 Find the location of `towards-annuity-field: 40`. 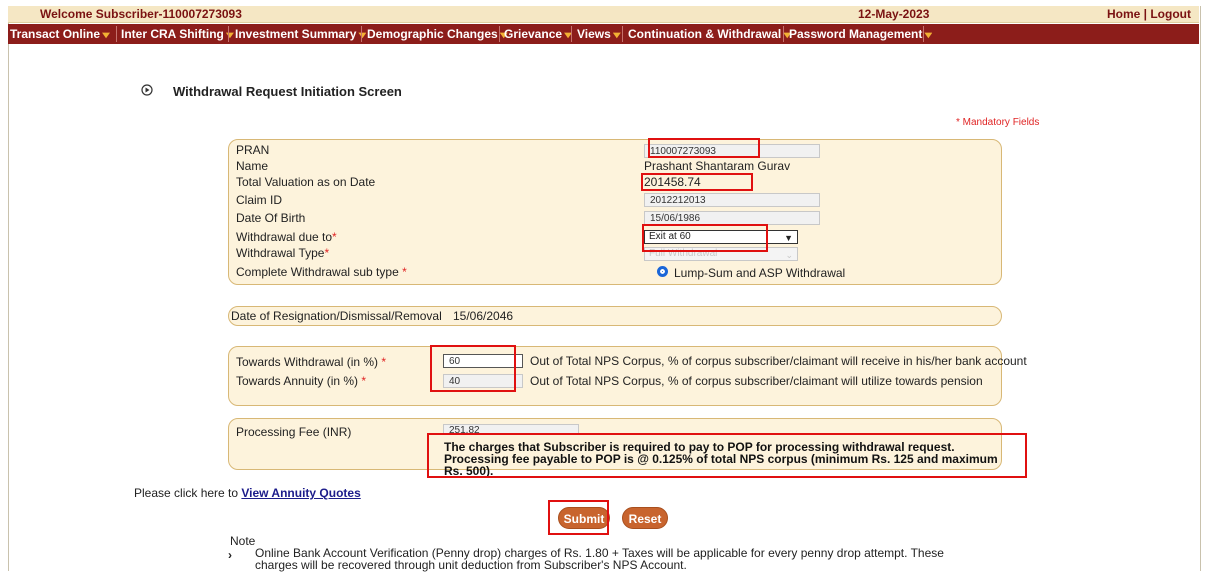

towards-annuity-field: 40 is located at coordinates (483, 381).